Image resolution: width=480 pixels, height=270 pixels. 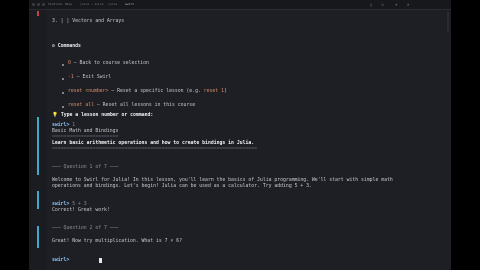 I want to click on feedback-text: Correct! Great work!, so click(x=81, y=210).